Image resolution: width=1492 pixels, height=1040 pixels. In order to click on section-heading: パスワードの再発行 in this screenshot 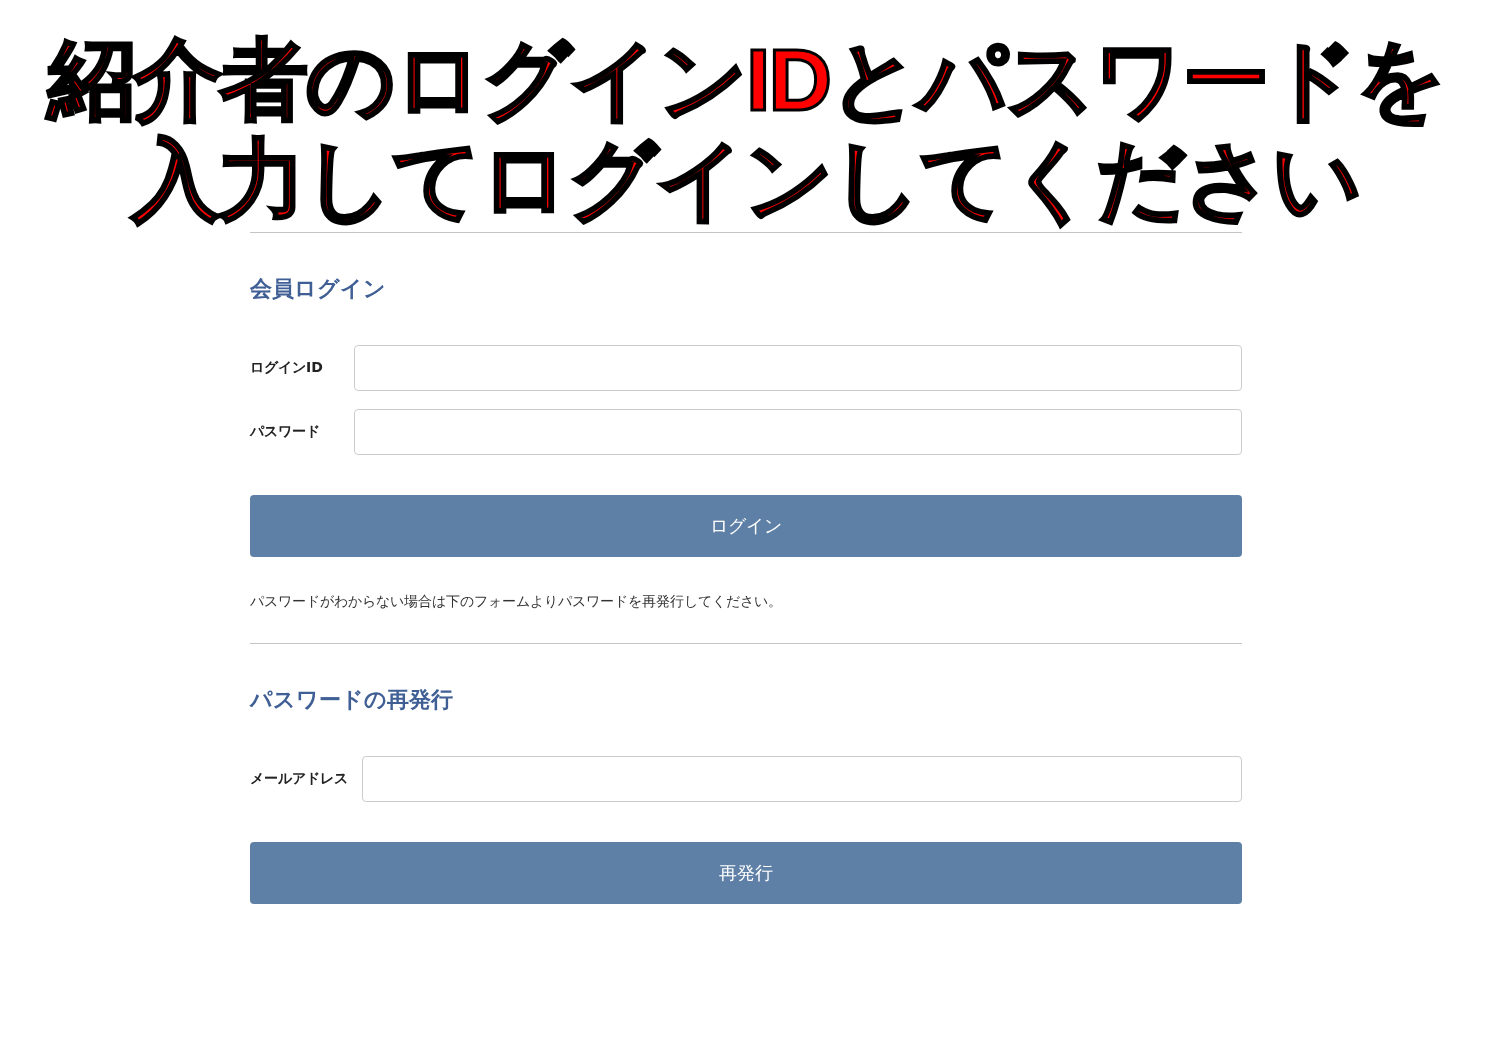, I will do `click(351, 700)`.